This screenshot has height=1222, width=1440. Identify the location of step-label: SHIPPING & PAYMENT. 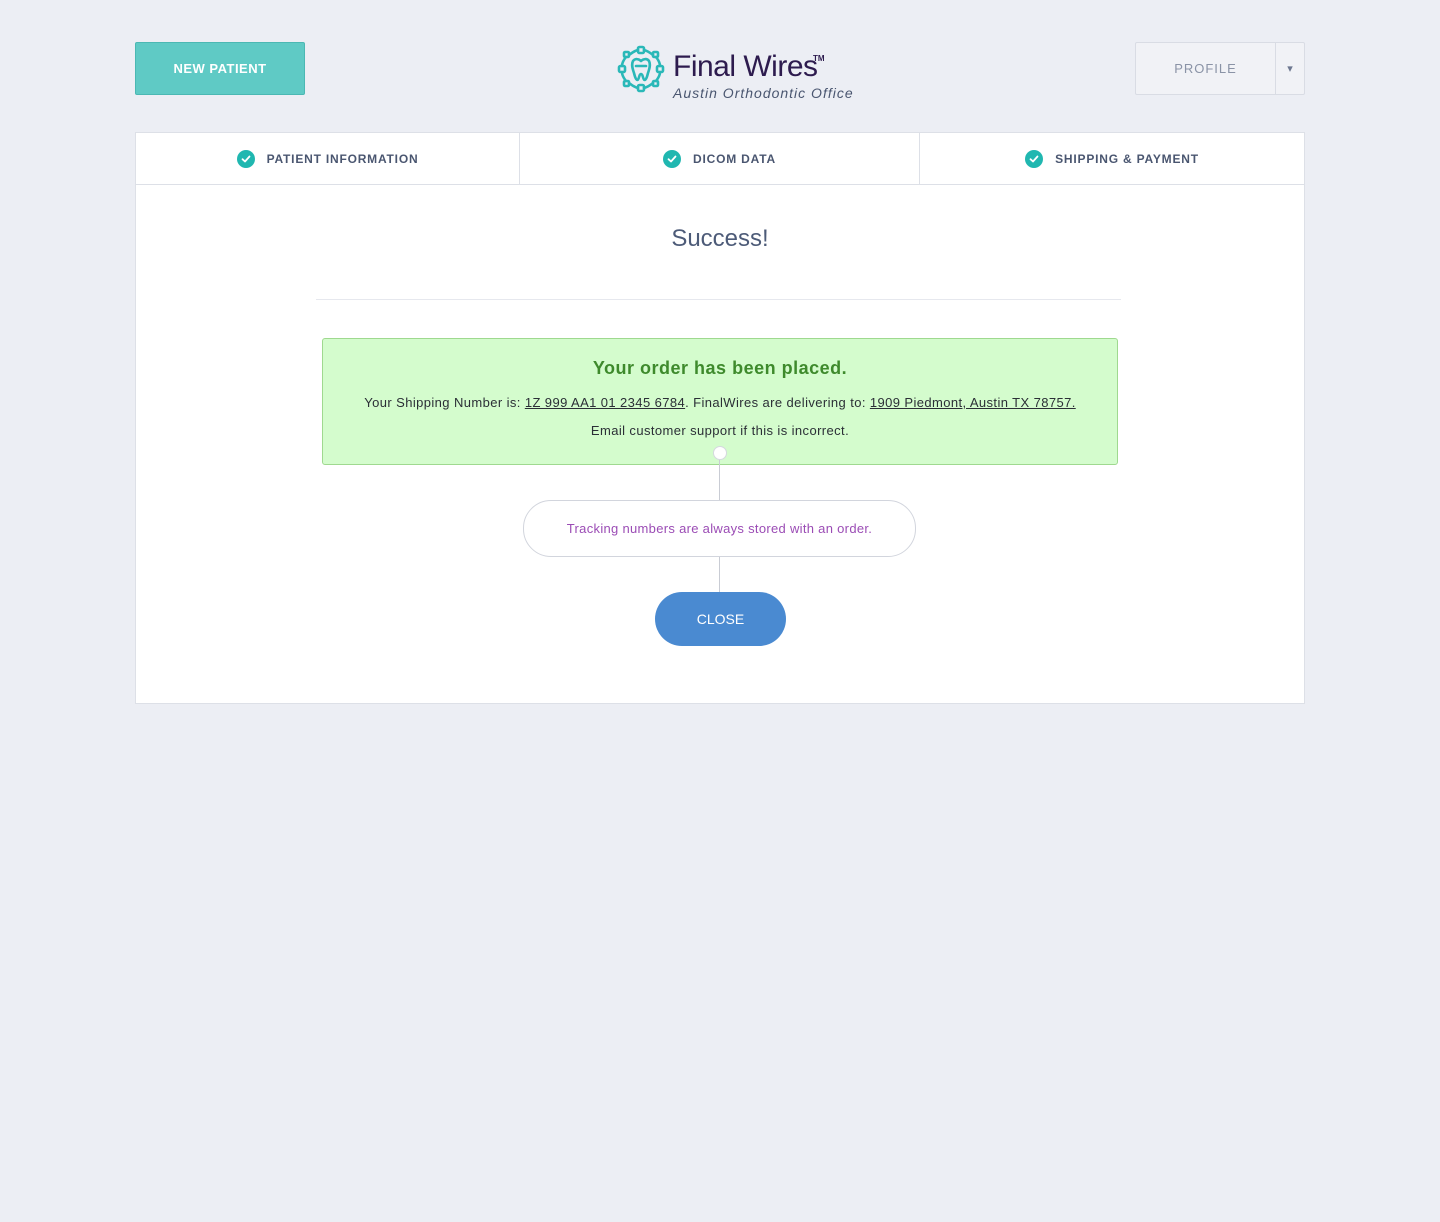
(1127, 158).